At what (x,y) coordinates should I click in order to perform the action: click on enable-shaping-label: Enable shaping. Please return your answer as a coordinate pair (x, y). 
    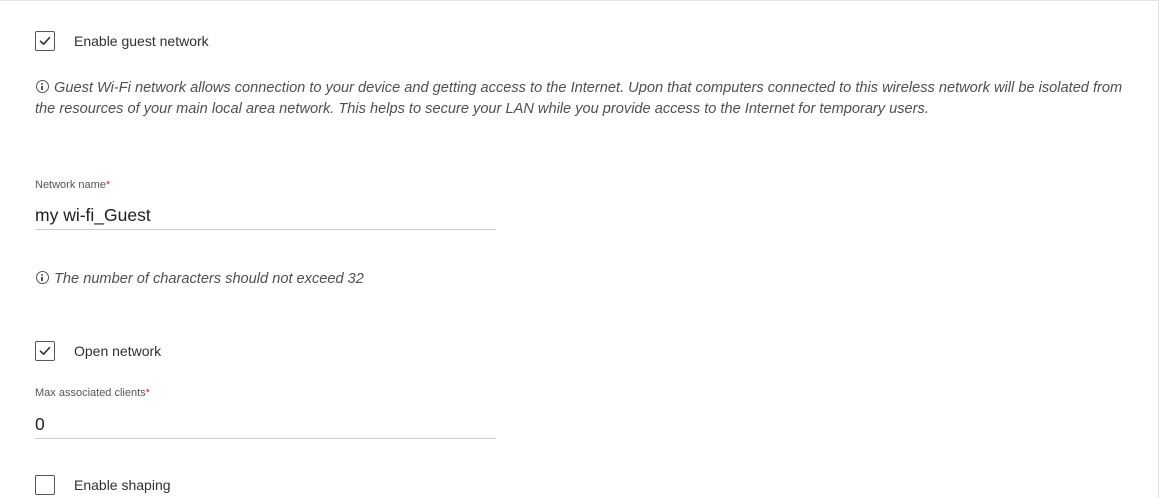
    Looking at the image, I should click on (122, 485).